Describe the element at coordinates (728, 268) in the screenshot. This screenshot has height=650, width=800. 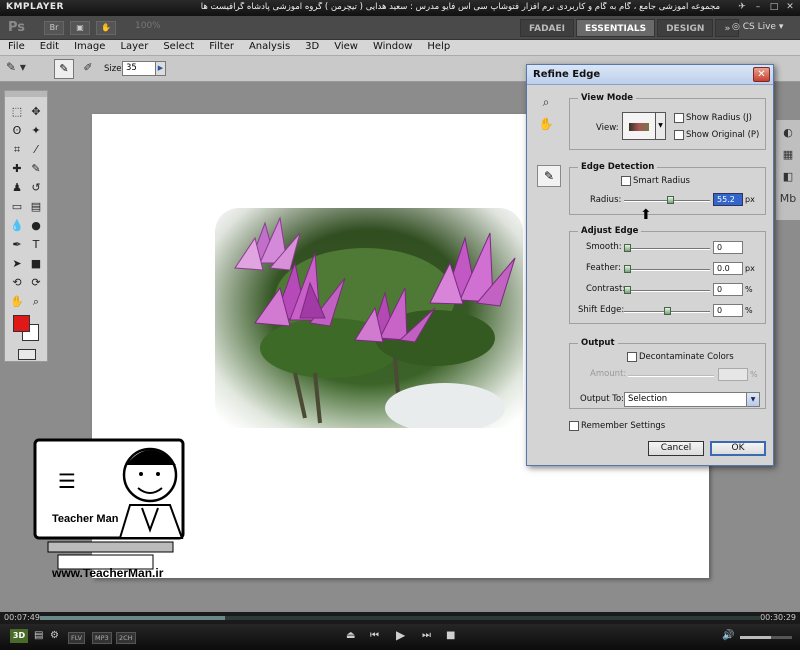
I see `feather-input: 0.0` at that location.